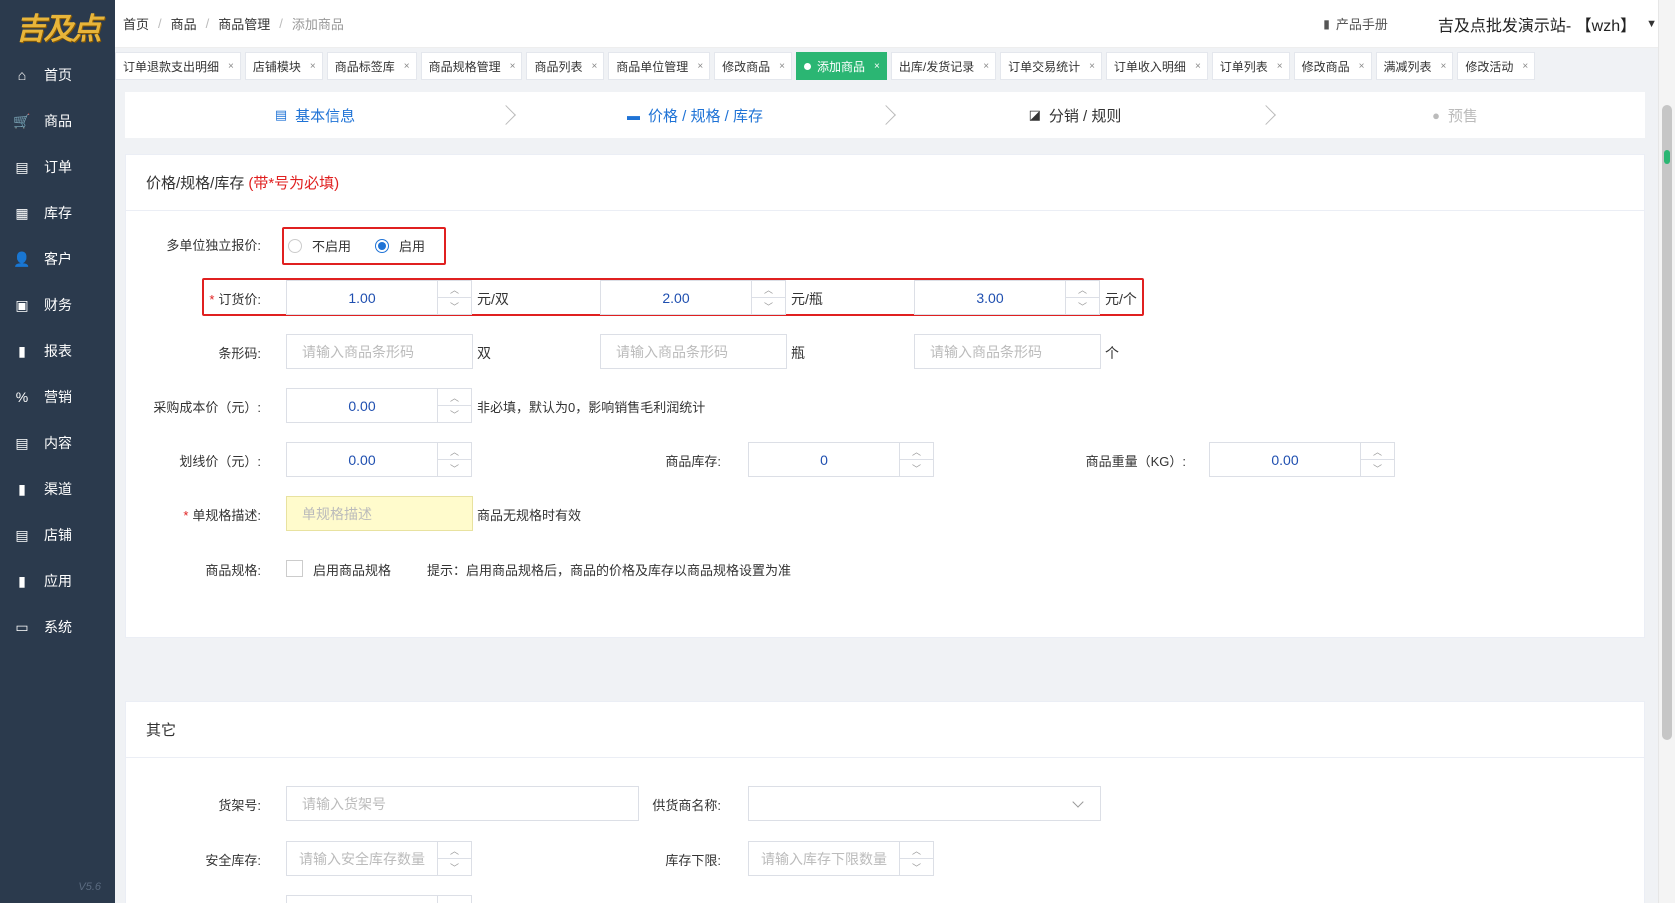  Describe the element at coordinates (57, 351) in the screenshot. I see `sidebar-item-6: ▮ 报表` at that location.